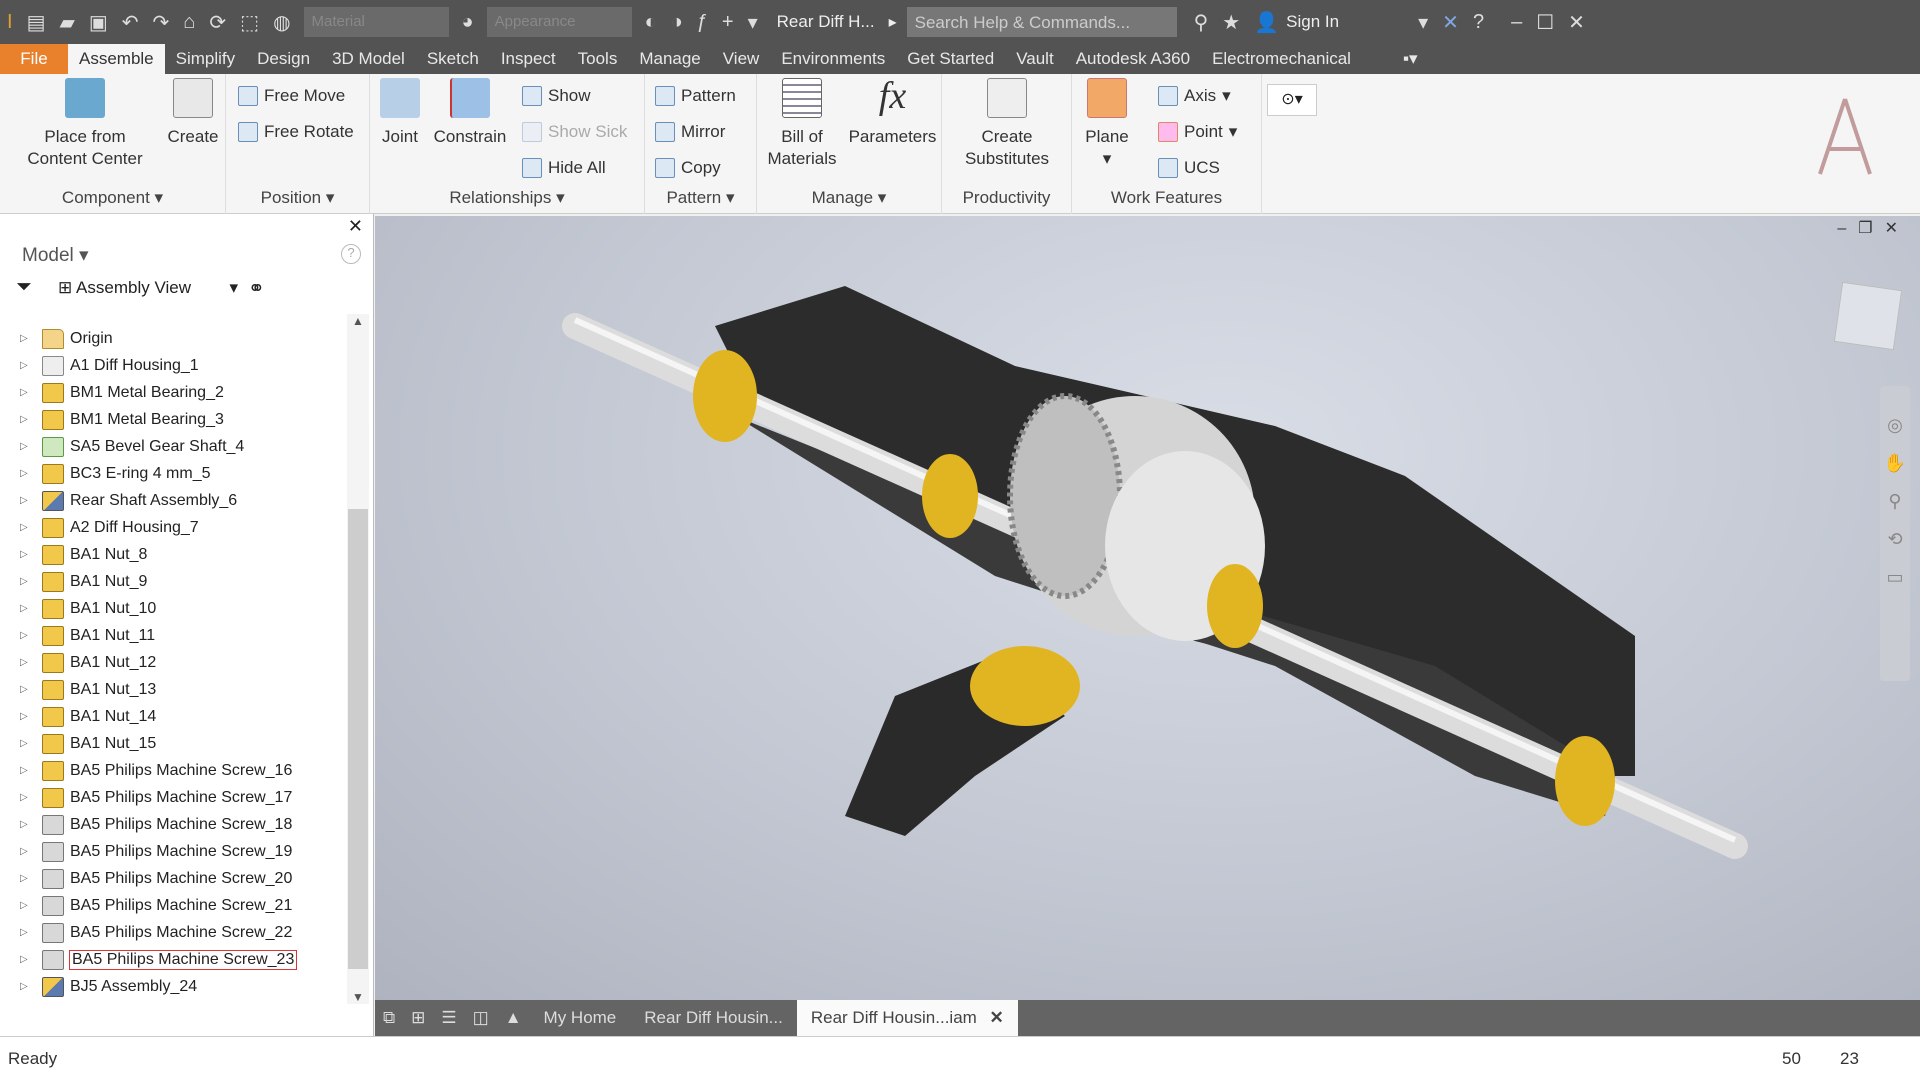 The height and width of the screenshot is (1080, 1920). I want to click on assembly-view-dropdown: ⊞ Assembly View ▾, so click(148, 288).